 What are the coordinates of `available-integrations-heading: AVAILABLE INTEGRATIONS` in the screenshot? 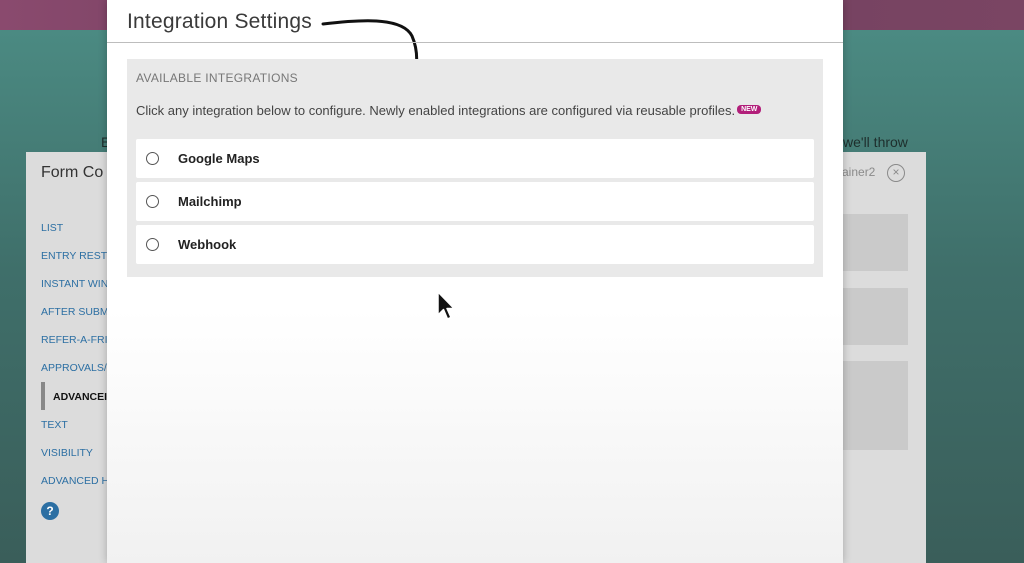 It's located at (217, 78).